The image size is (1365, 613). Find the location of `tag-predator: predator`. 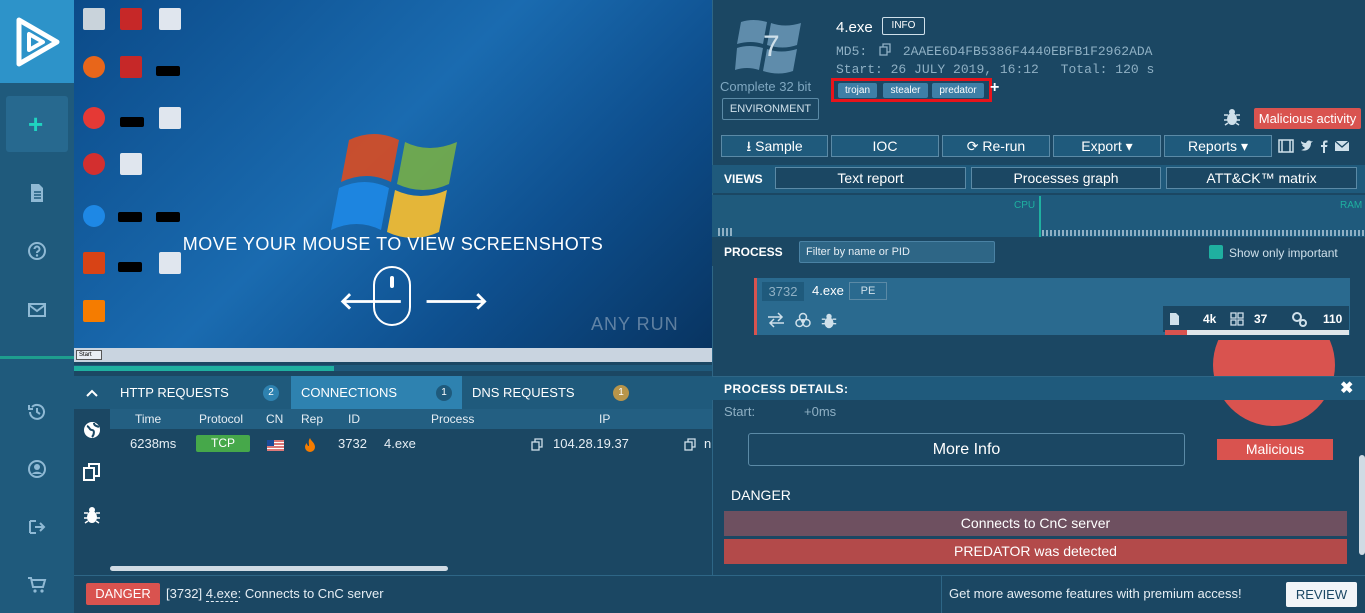

tag-predator: predator is located at coordinates (958, 90).